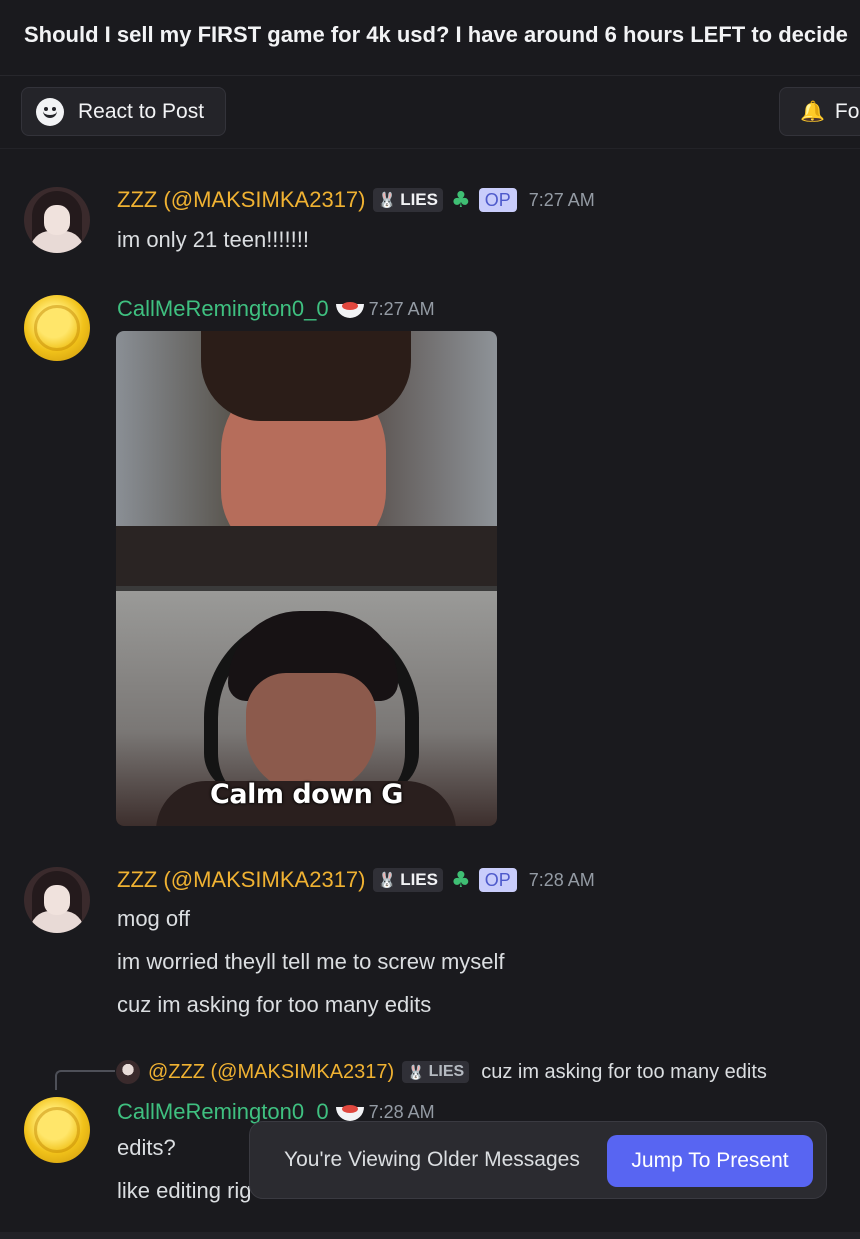 This screenshot has width=860, height=1239. I want to click on message-text: mog off, so click(153, 918).